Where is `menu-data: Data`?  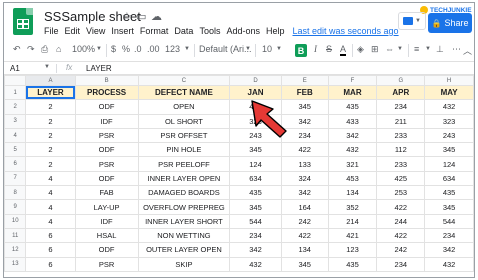
menu-data: Data is located at coordinates (183, 31).